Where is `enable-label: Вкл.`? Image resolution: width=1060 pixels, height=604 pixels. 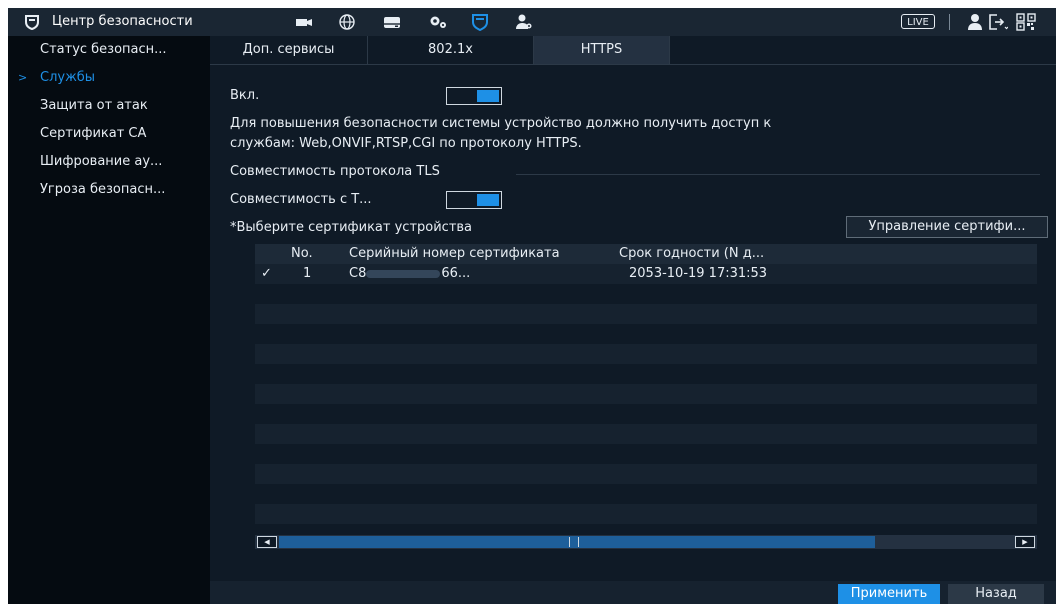
enable-label: Вкл. is located at coordinates (245, 95).